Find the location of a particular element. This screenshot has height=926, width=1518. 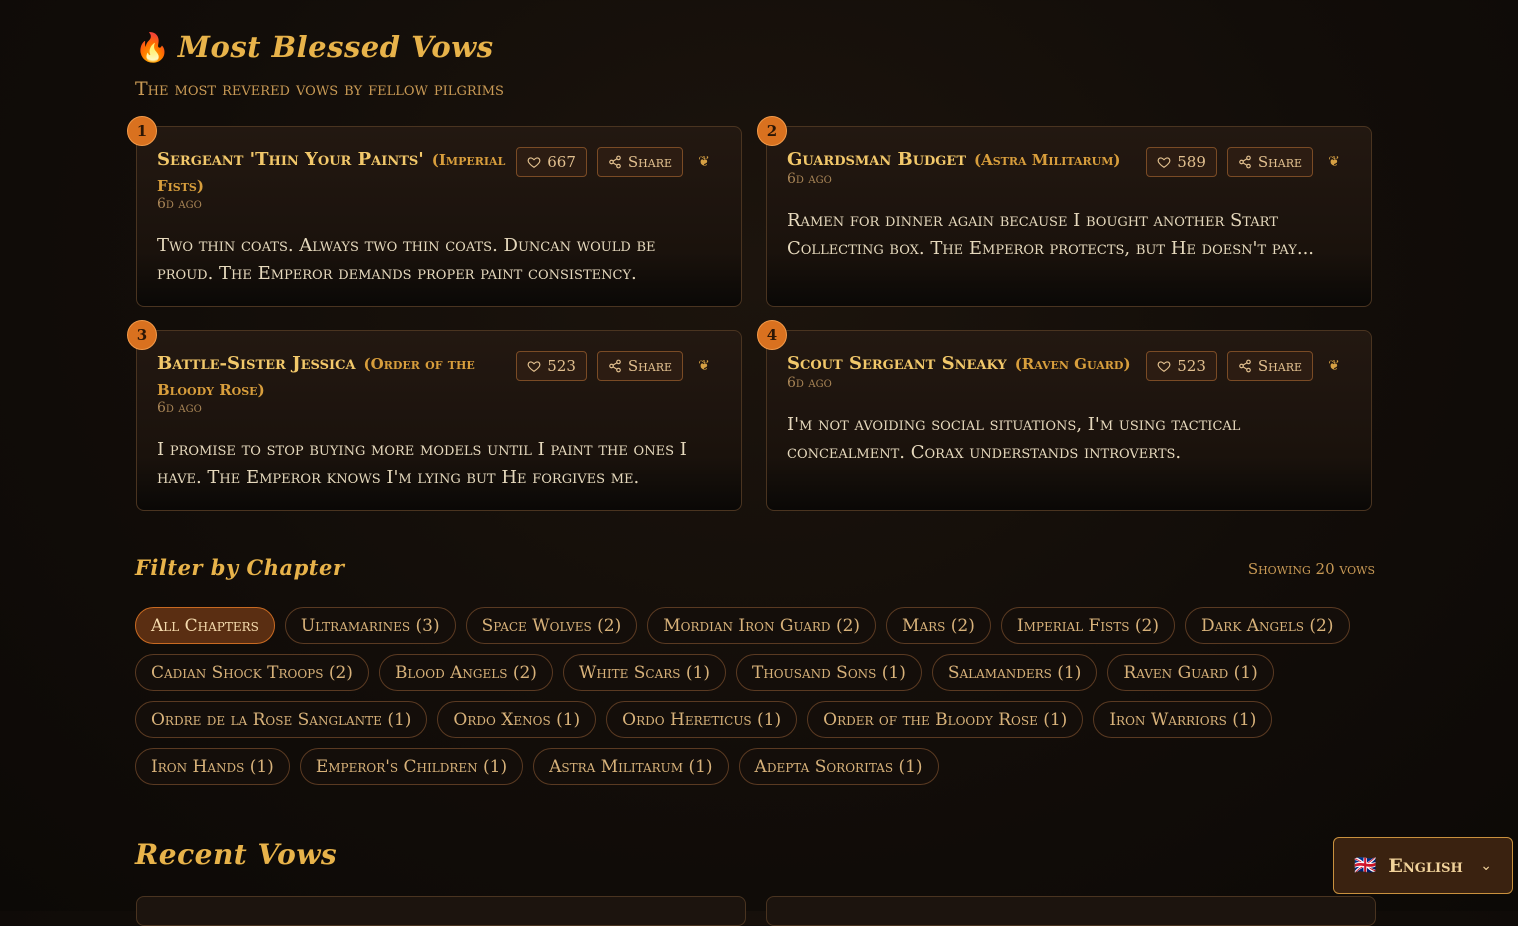

chapter-chip: Cadian Shock Troops (2) is located at coordinates (252, 672).